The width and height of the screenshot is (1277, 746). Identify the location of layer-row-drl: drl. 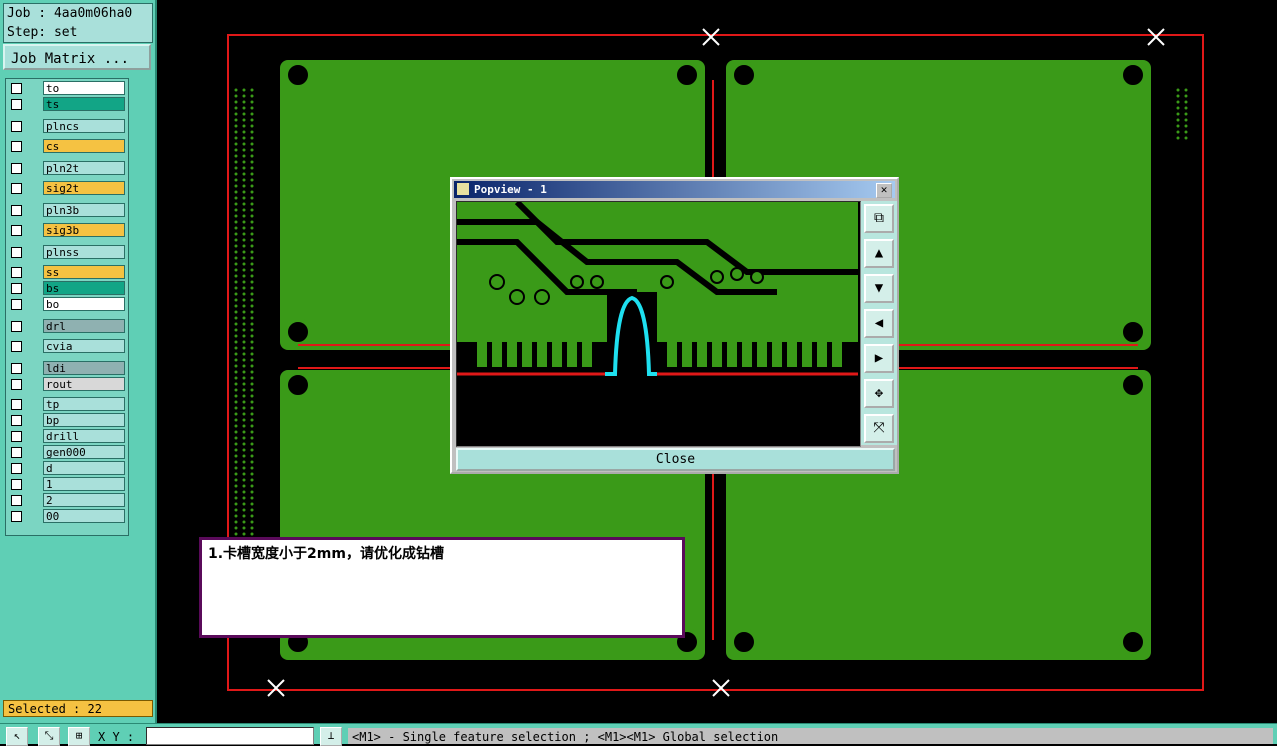
(67, 326).